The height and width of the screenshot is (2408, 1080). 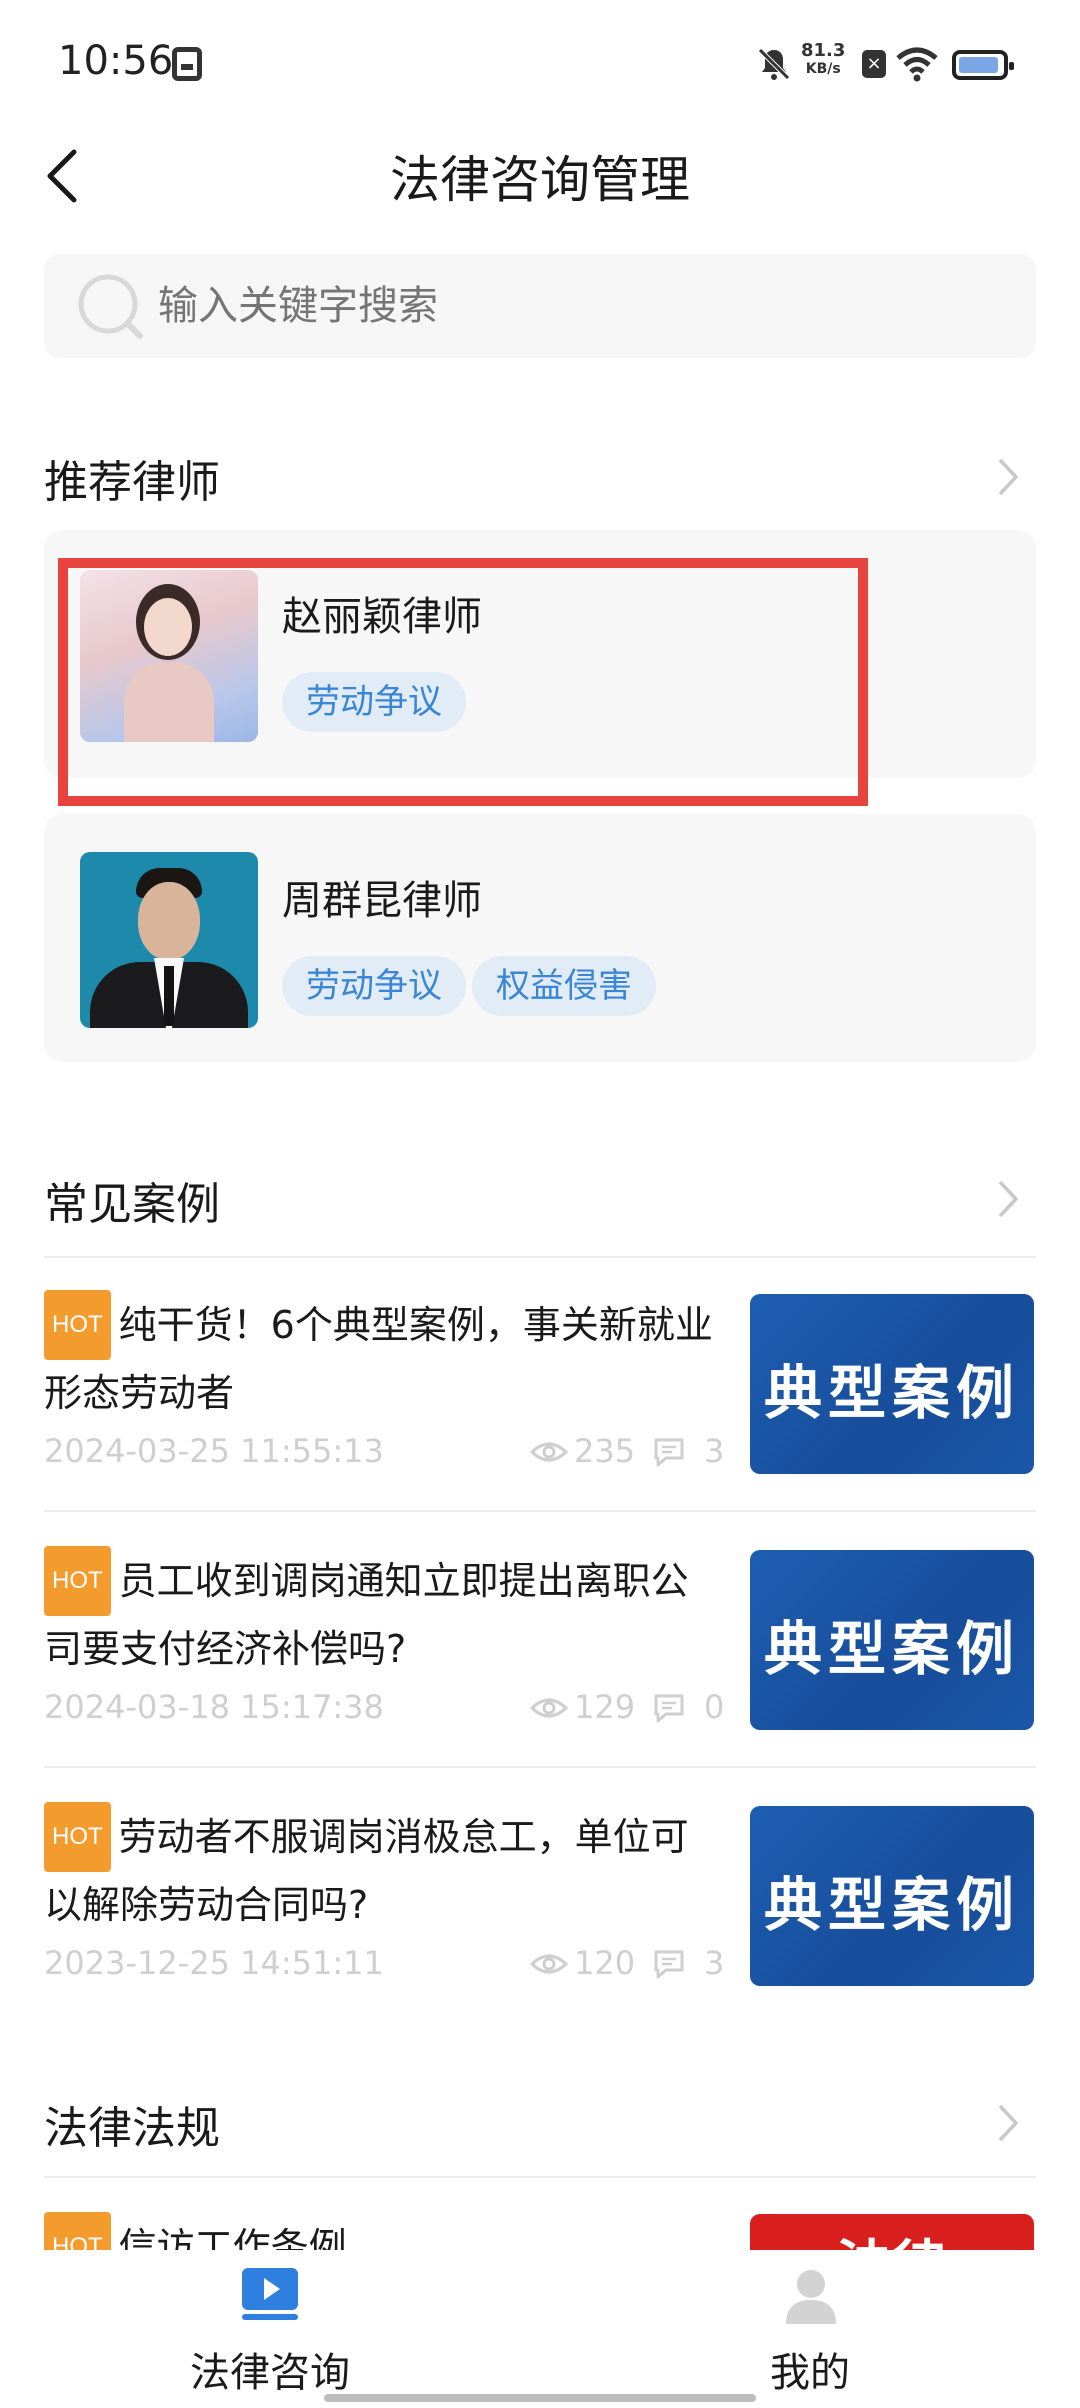 What do you see at coordinates (270, 2294) in the screenshot?
I see `play-video-icon` at bounding box center [270, 2294].